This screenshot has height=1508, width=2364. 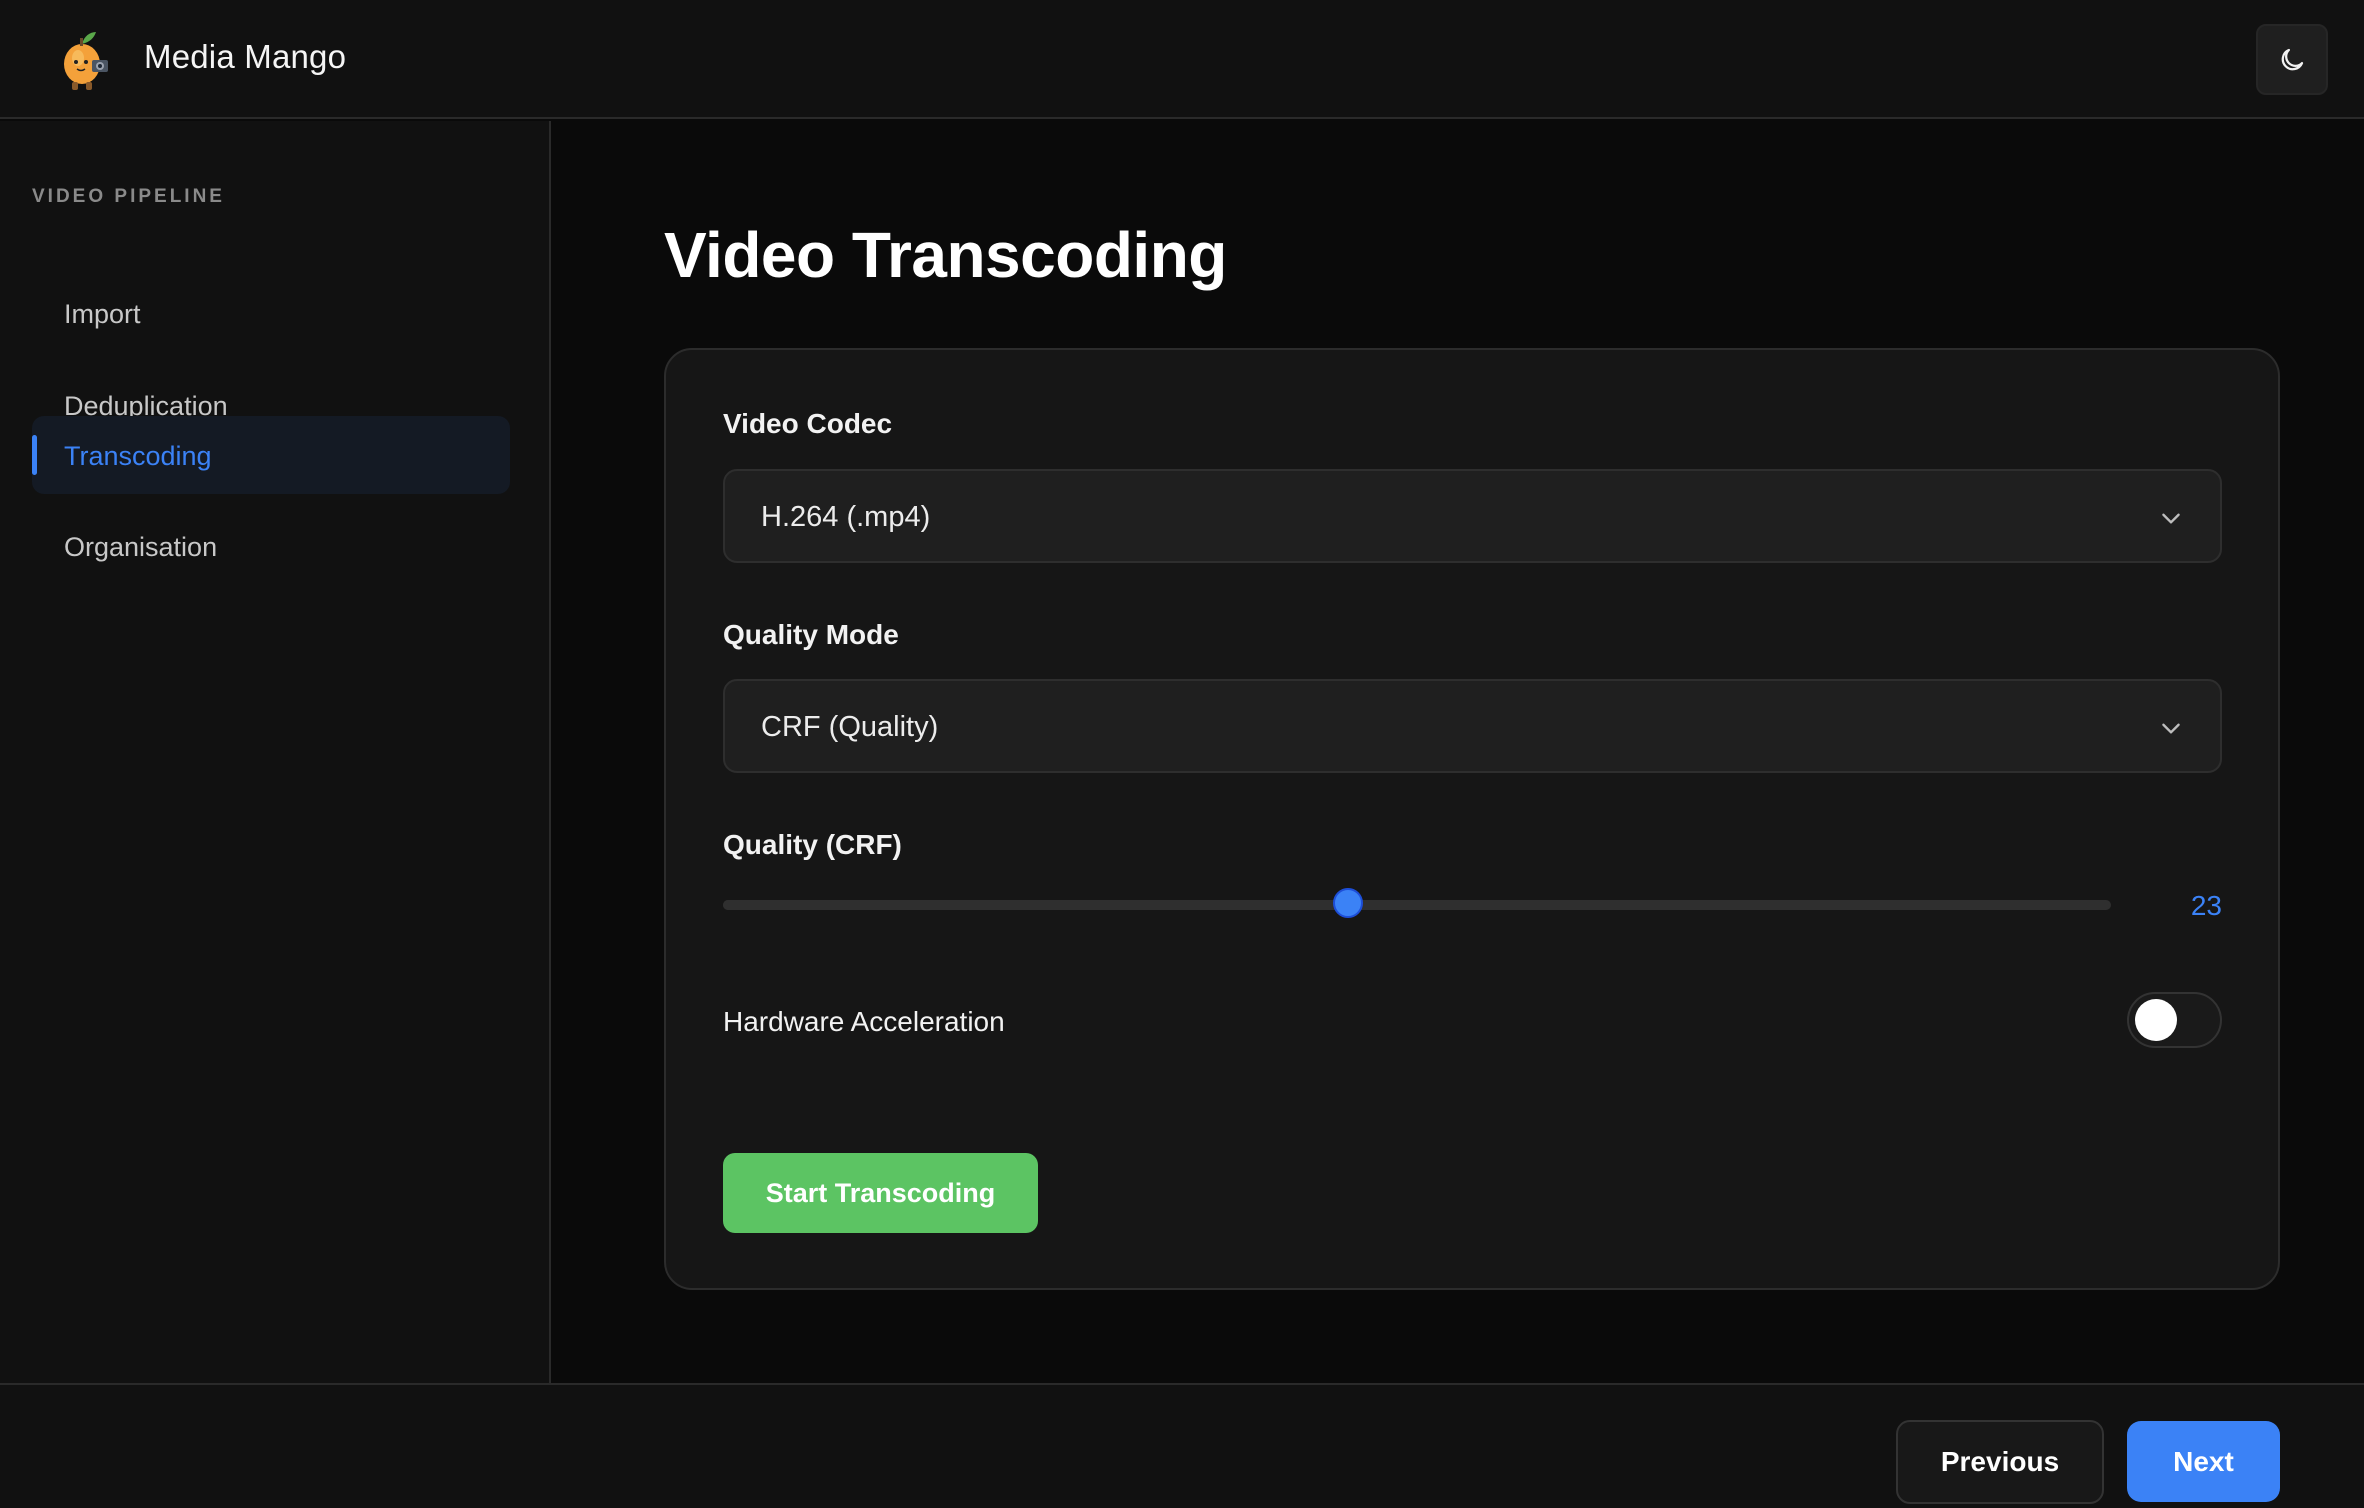 I want to click on mango-logo-icon, so click(x=86, y=61).